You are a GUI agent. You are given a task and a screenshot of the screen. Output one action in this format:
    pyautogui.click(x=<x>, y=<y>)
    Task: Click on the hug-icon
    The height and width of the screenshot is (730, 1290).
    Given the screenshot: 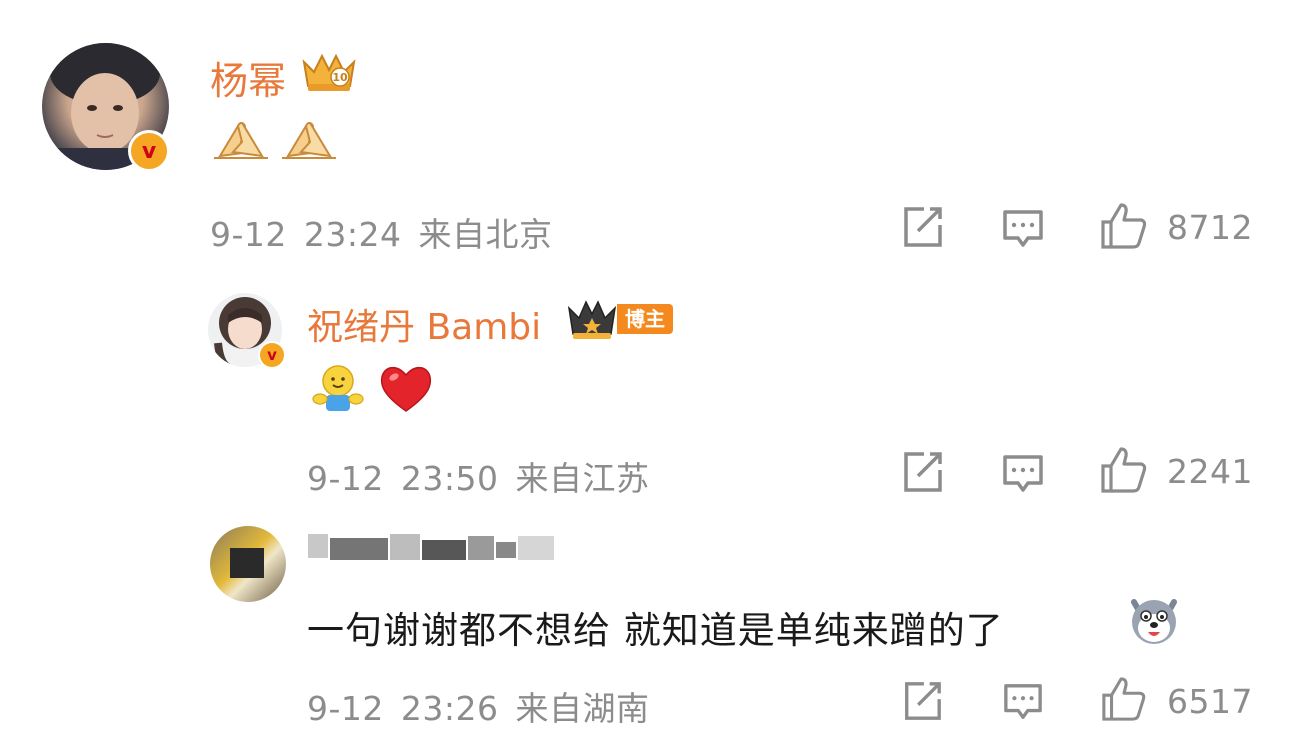 What is the action you would take?
    pyautogui.click(x=338, y=389)
    